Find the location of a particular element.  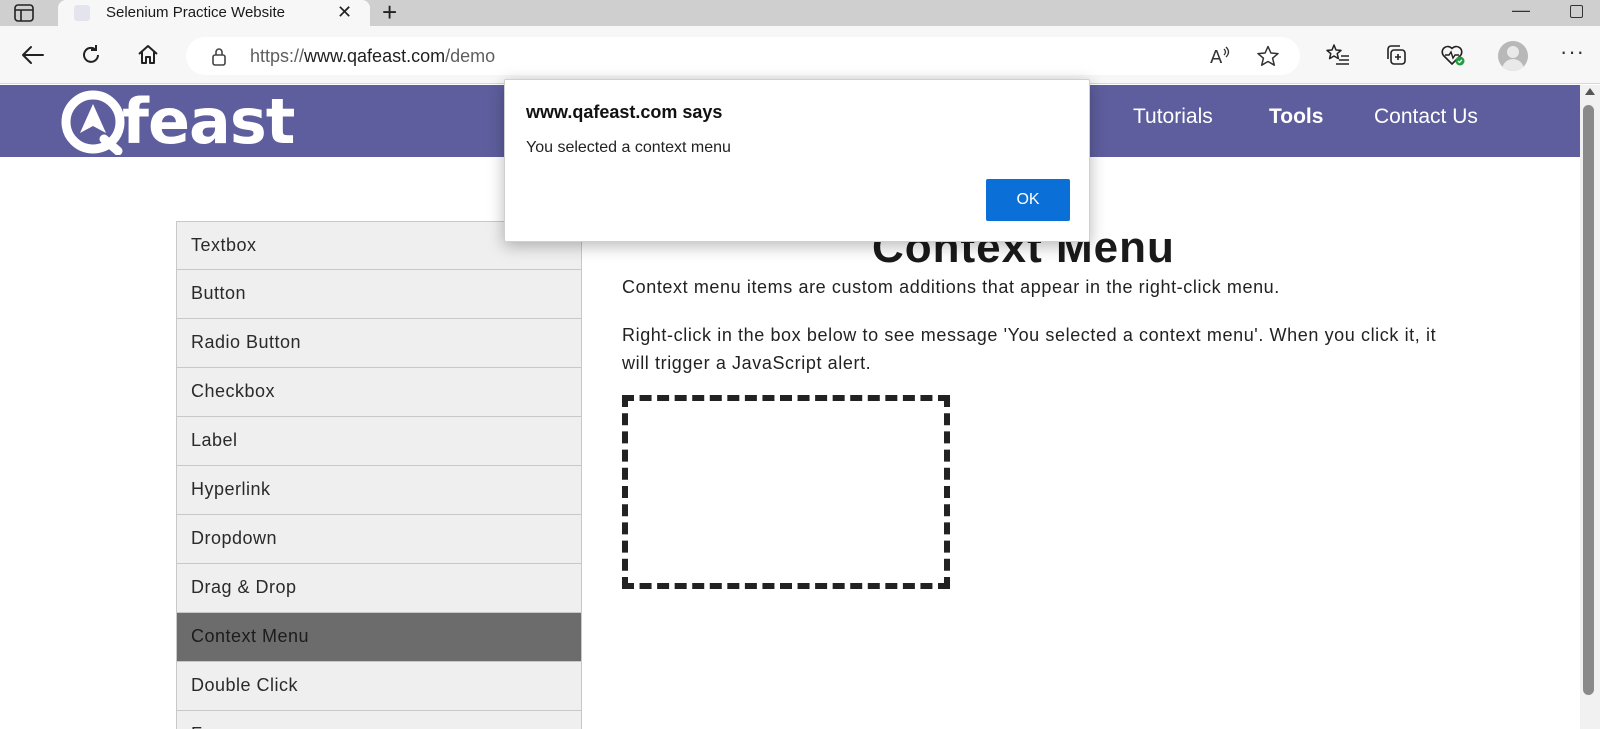

new-tab-icon: + is located at coordinates (389, 12).